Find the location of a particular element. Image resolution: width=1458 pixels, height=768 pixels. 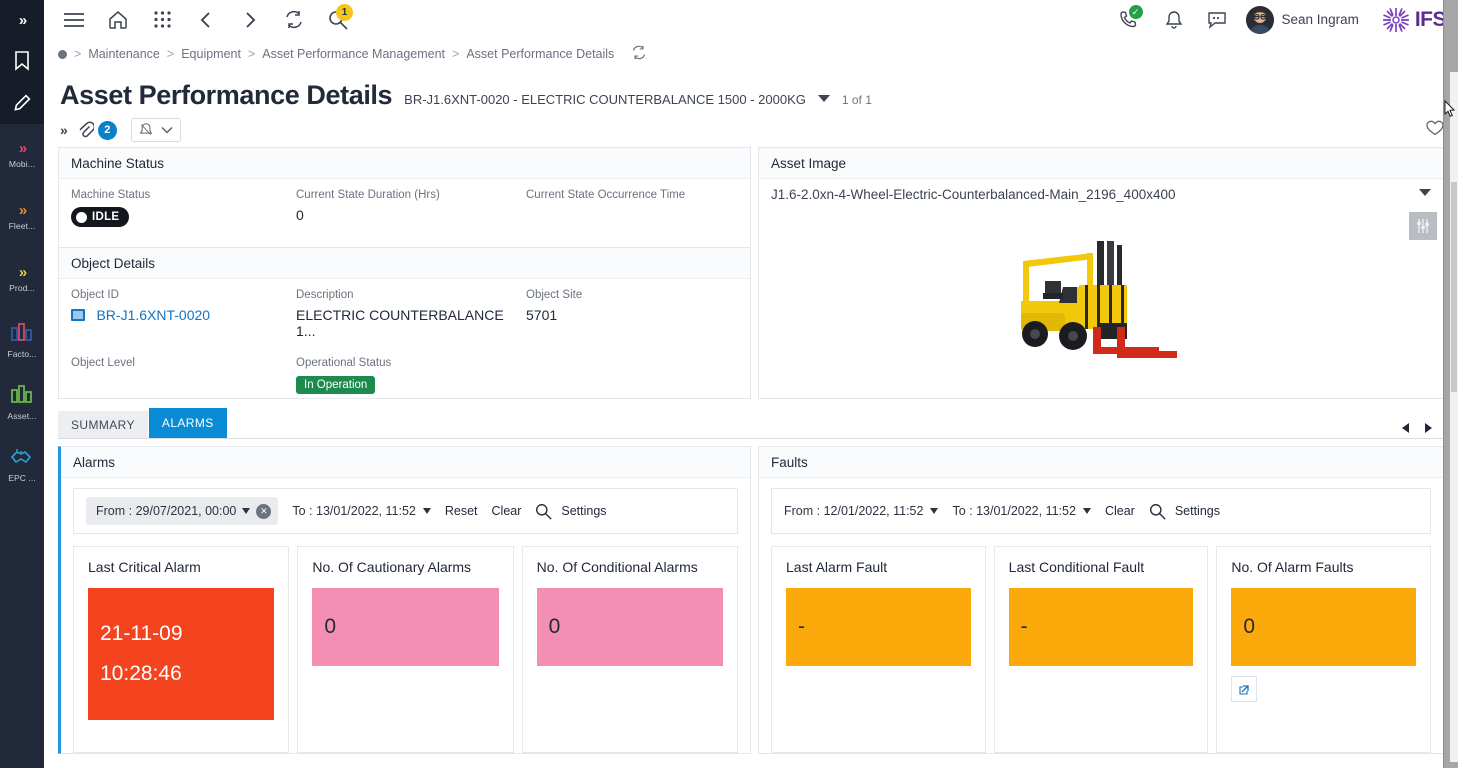

kpi-no-of-conditional-alarms: No. Of Conditional Alarms 0 is located at coordinates (629, 649).